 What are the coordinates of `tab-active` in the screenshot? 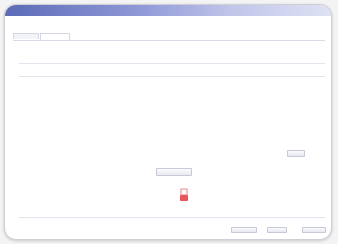 It's located at (55, 36).